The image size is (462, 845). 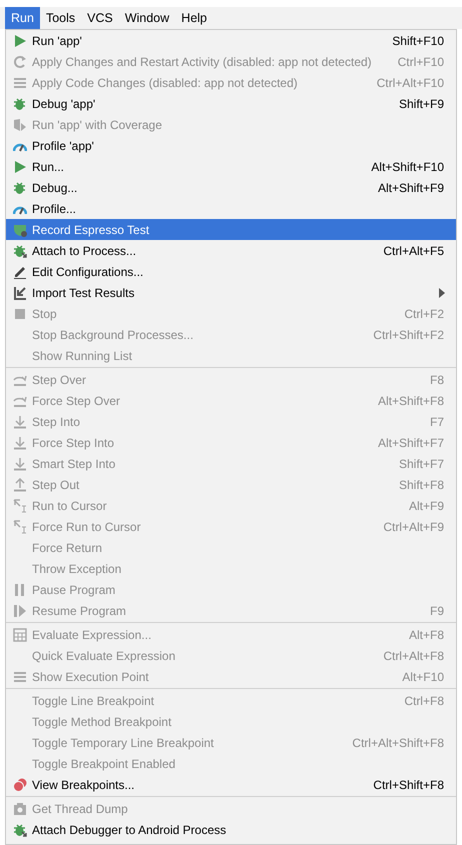 I want to click on menu-item: Run 'app' Shift+F10, so click(x=231, y=40).